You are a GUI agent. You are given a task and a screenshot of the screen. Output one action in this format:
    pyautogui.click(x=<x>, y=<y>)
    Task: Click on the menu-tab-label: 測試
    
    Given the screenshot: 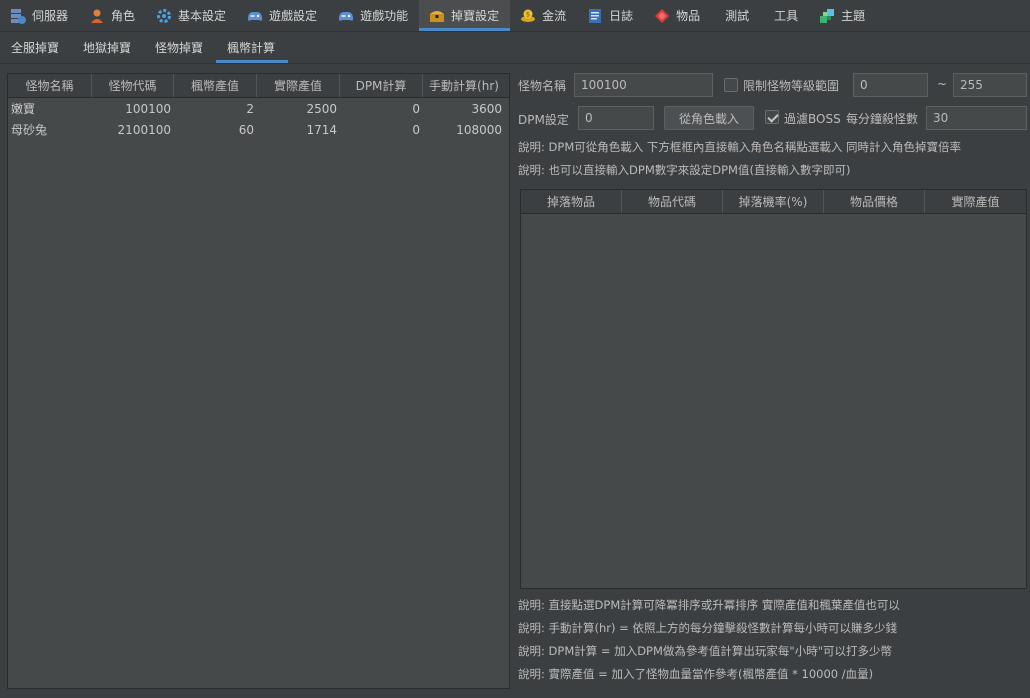 What is the action you would take?
    pyautogui.click(x=737, y=16)
    